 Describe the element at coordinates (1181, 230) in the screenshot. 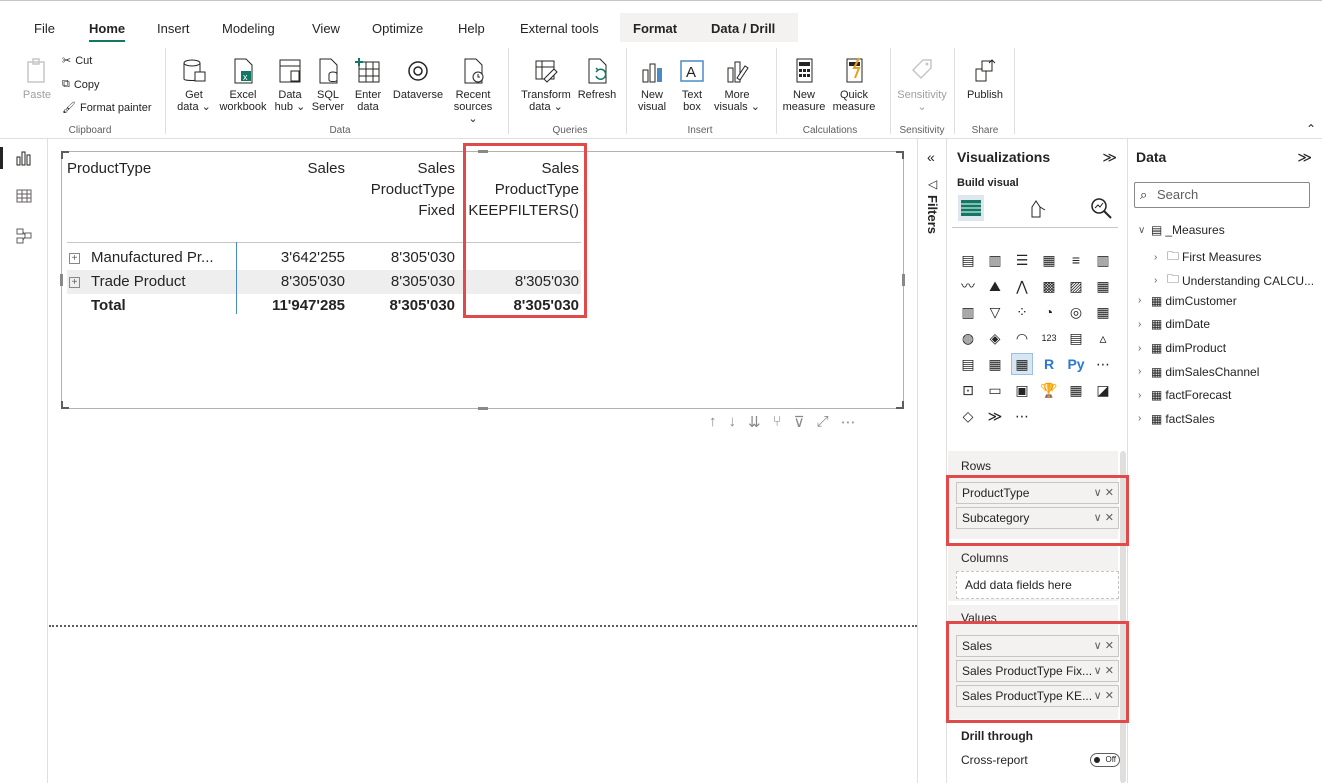

I see `data-tree-item: ∨ ▤ _Measures` at that location.